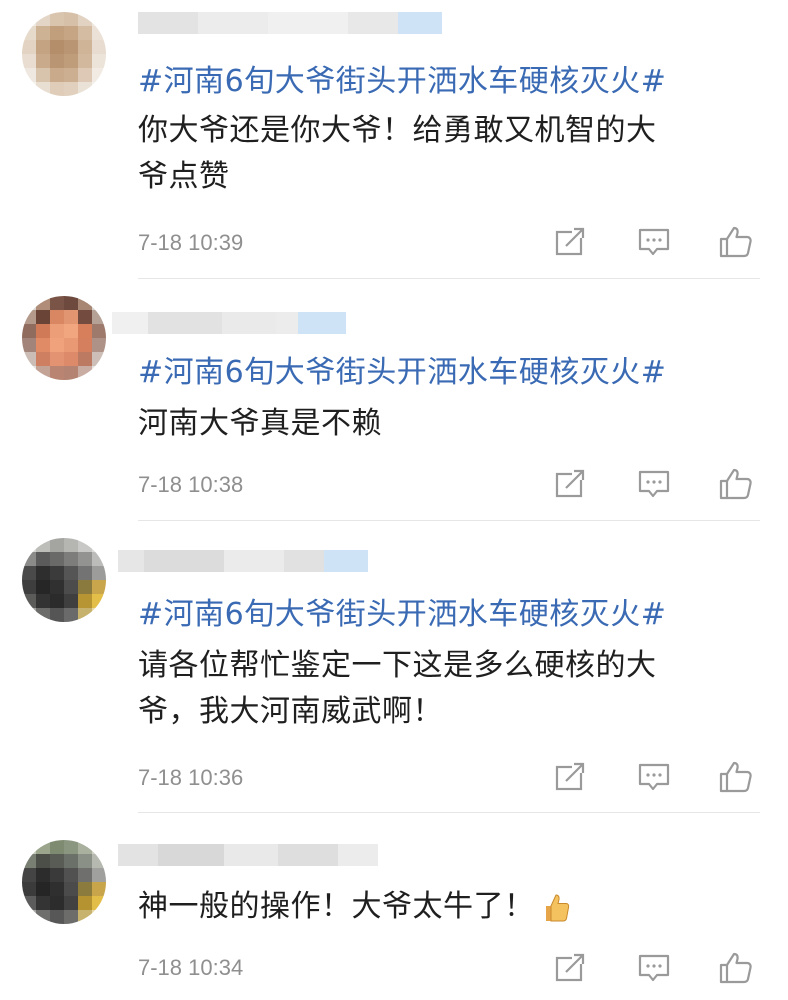 This screenshot has height=1000, width=788. Describe the element at coordinates (336, 906) in the screenshot. I see `comment-text-content: 神一般的操作！大爷太牛了！` at that location.